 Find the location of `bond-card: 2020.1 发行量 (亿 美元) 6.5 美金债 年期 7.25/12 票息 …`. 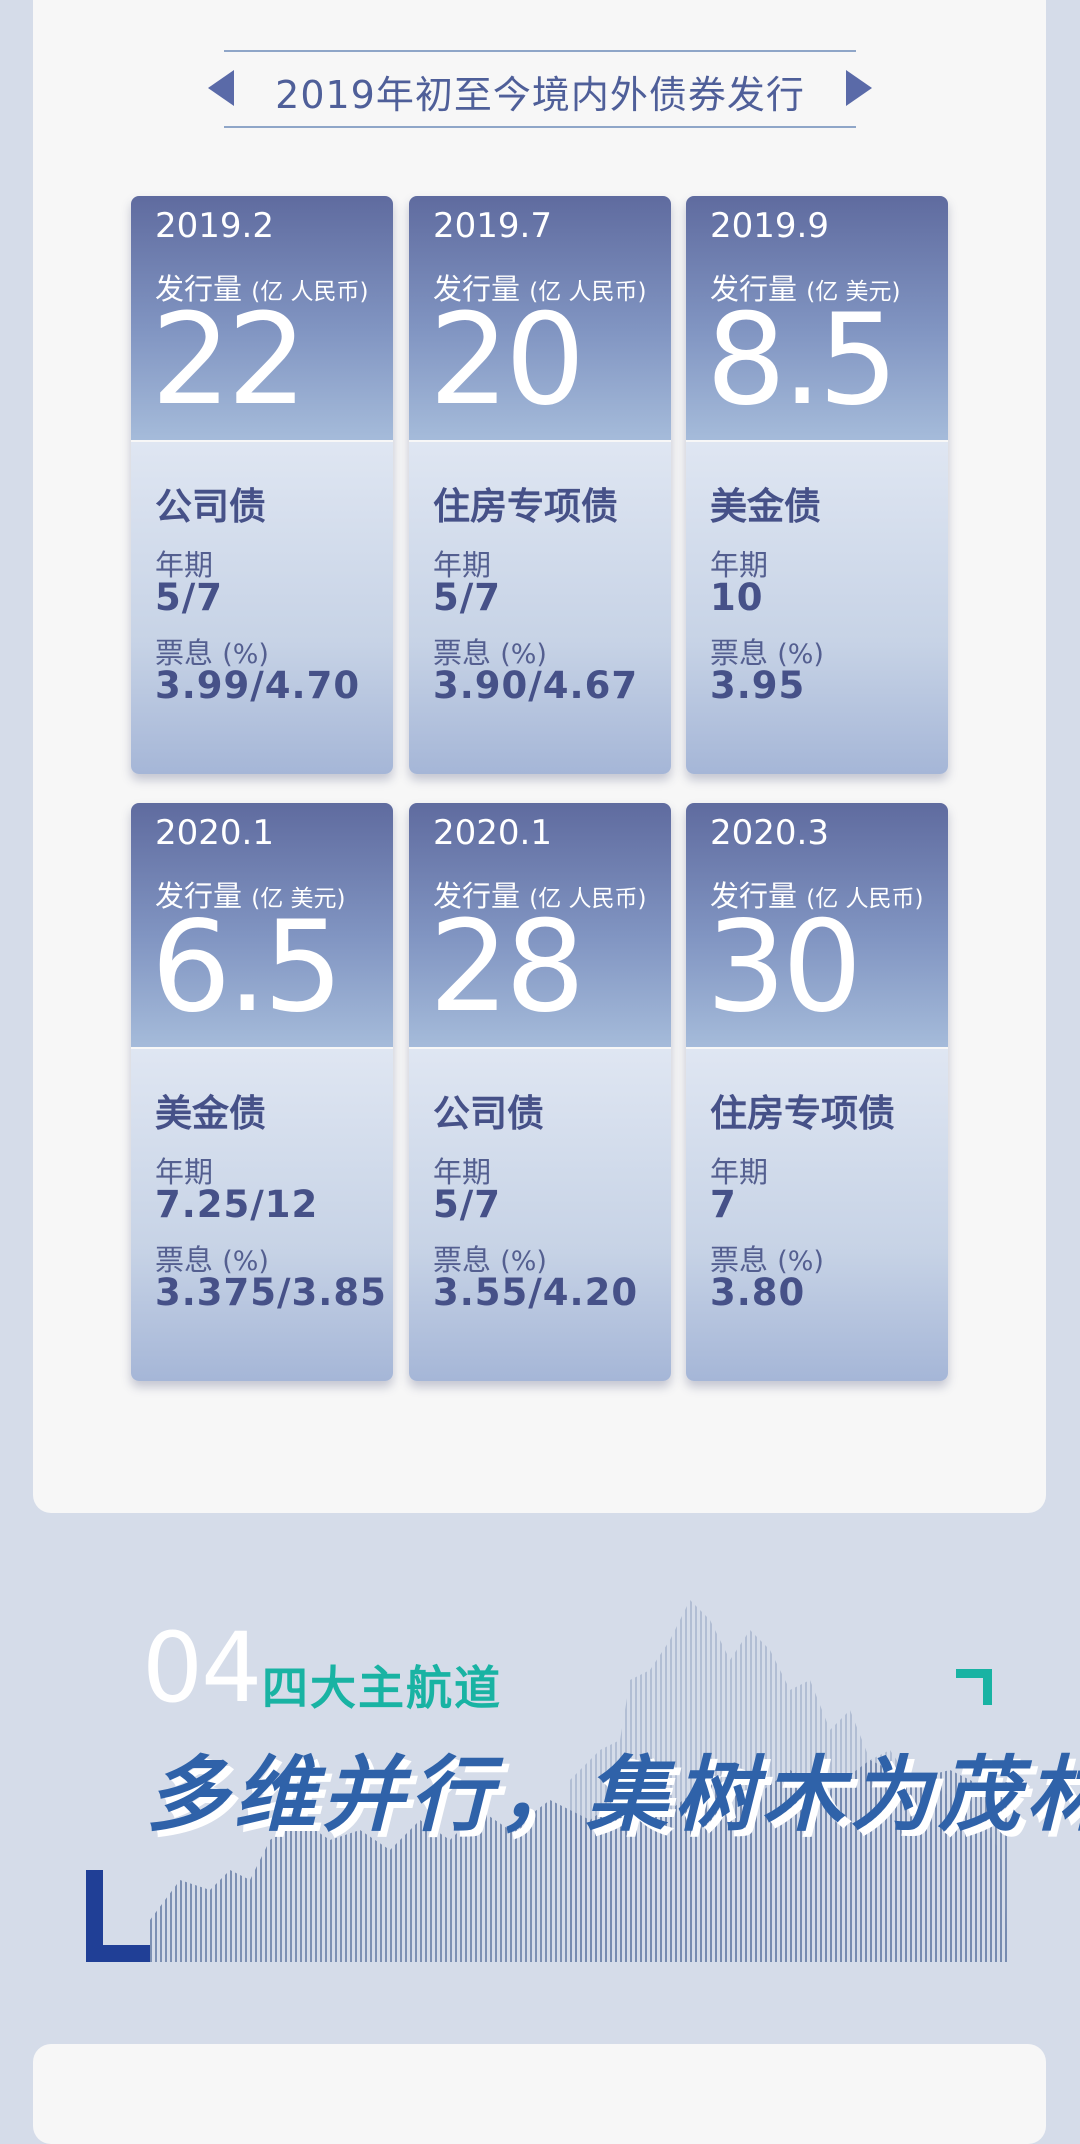

bond-card: 2020.1 发行量 (亿 美元) 6.5 美金债 年期 7.25/12 票息 … is located at coordinates (262, 1092).